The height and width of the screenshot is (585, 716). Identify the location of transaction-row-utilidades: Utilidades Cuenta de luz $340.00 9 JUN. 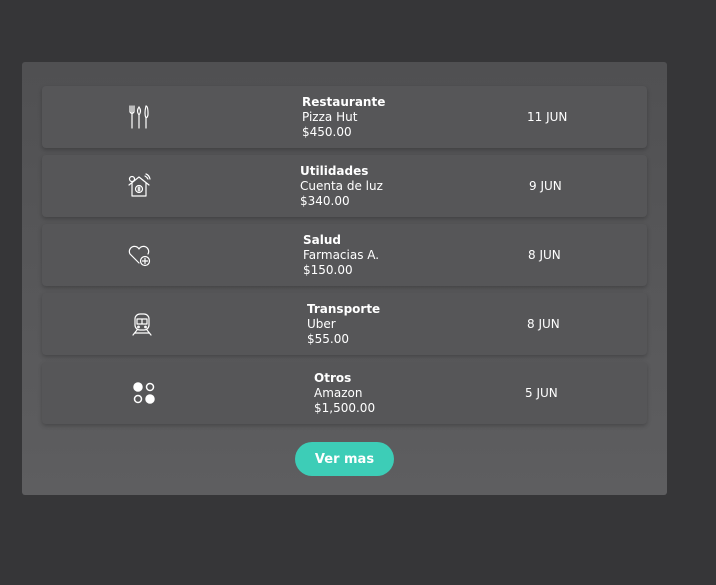
(344, 186).